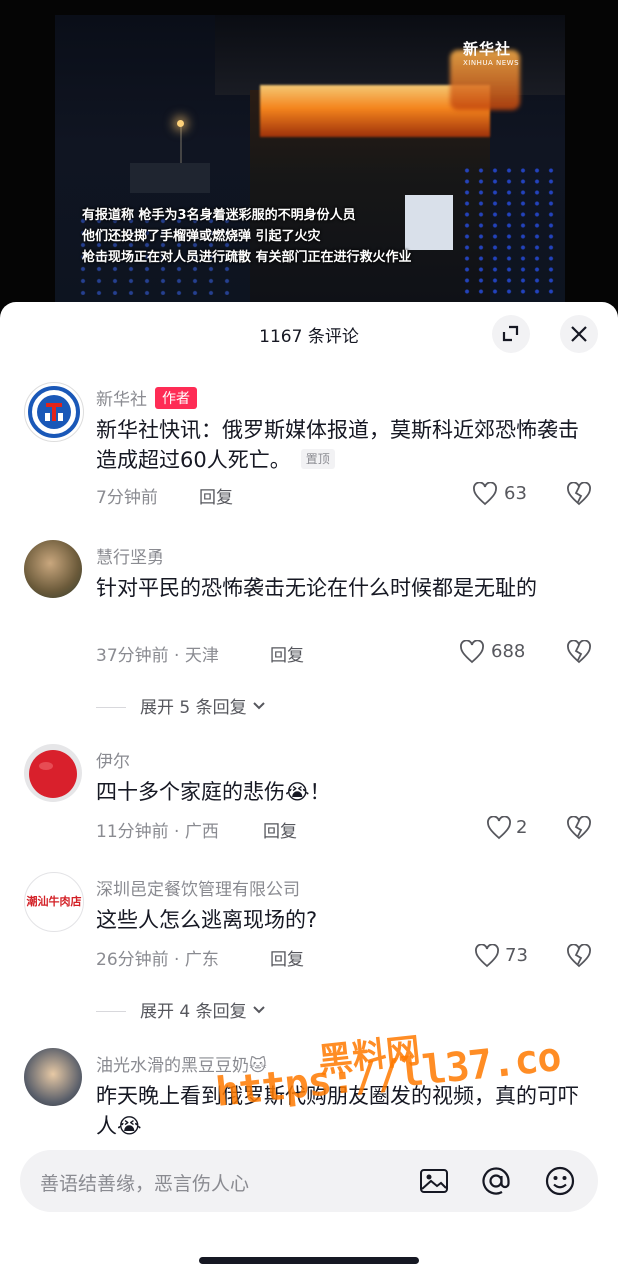  What do you see at coordinates (337, 445) in the screenshot?
I see `comment-text: 新华社快讯：俄罗斯媒体报道，莫斯科近郊恐怖袭击造成超过60人死亡。 置顶` at bounding box center [337, 445].